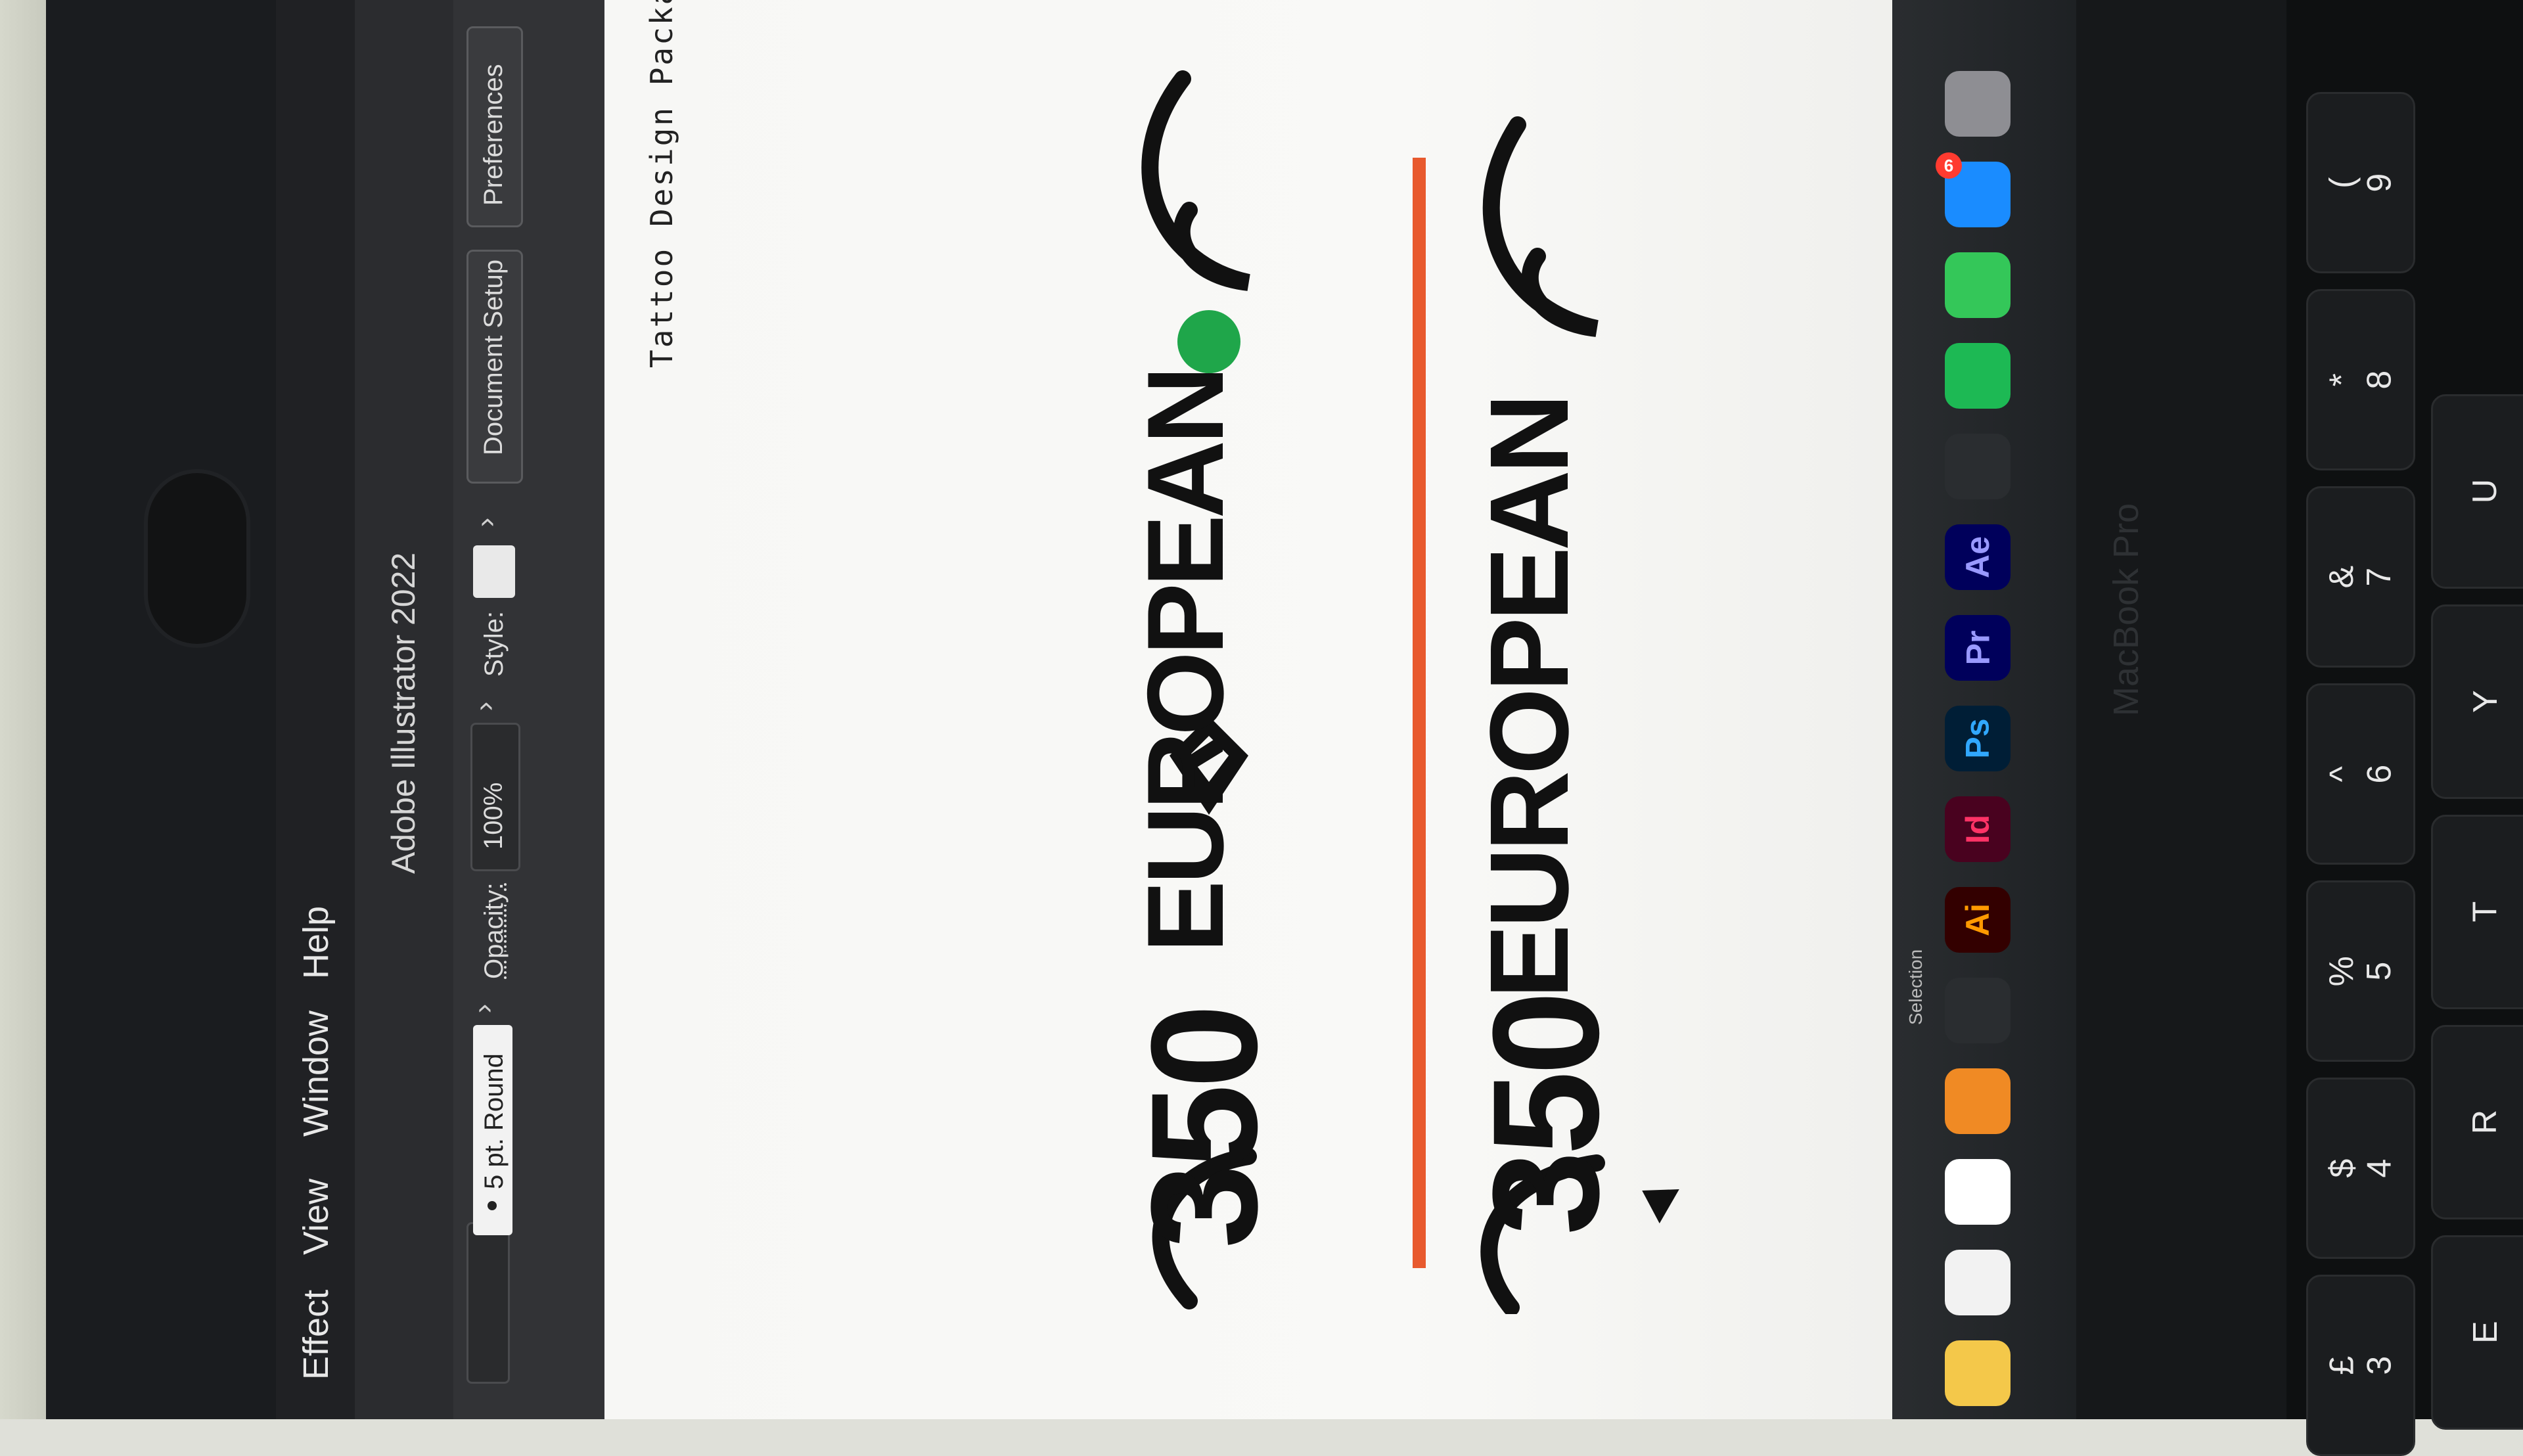  Describe the element at coordinates (2485, 1122) in the screenshot. I see `keyboard-key-label: R` at that location.